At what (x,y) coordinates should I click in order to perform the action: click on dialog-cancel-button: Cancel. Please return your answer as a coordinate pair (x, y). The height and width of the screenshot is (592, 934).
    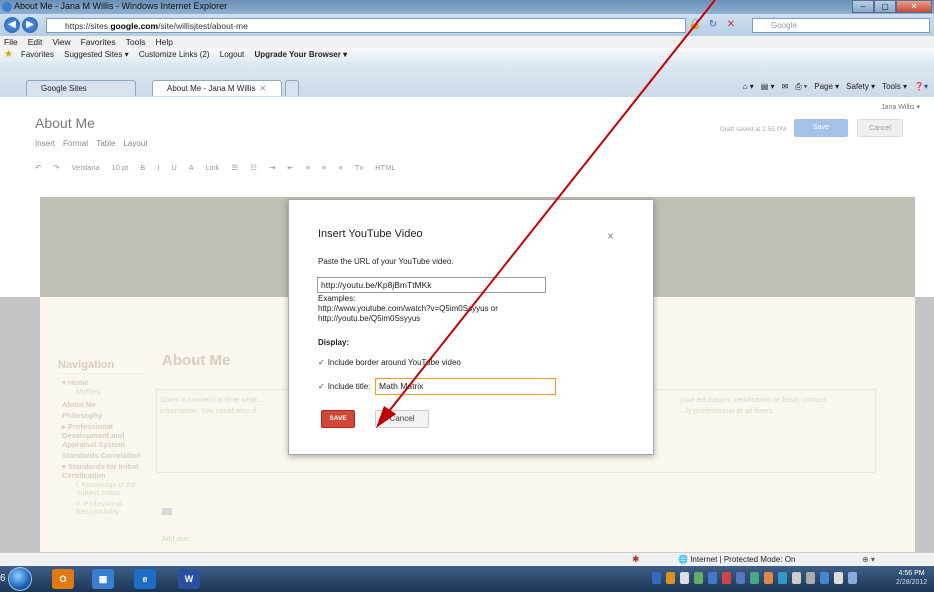
    Looking at the image, I should click on (402, 419).